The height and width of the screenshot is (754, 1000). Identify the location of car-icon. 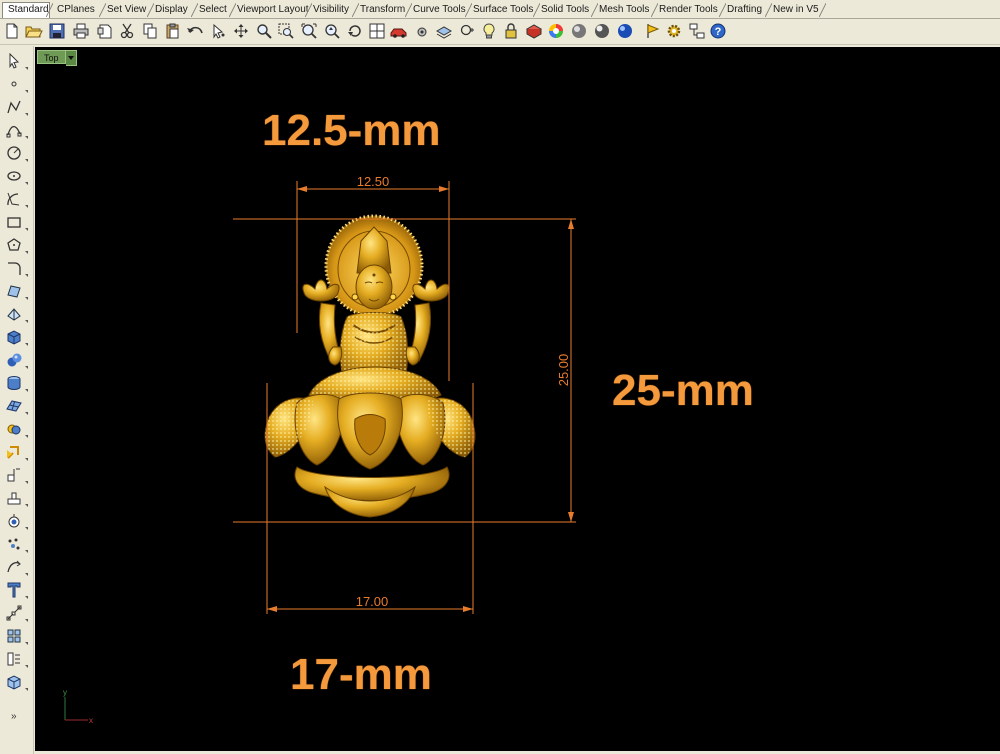
(399, 31).